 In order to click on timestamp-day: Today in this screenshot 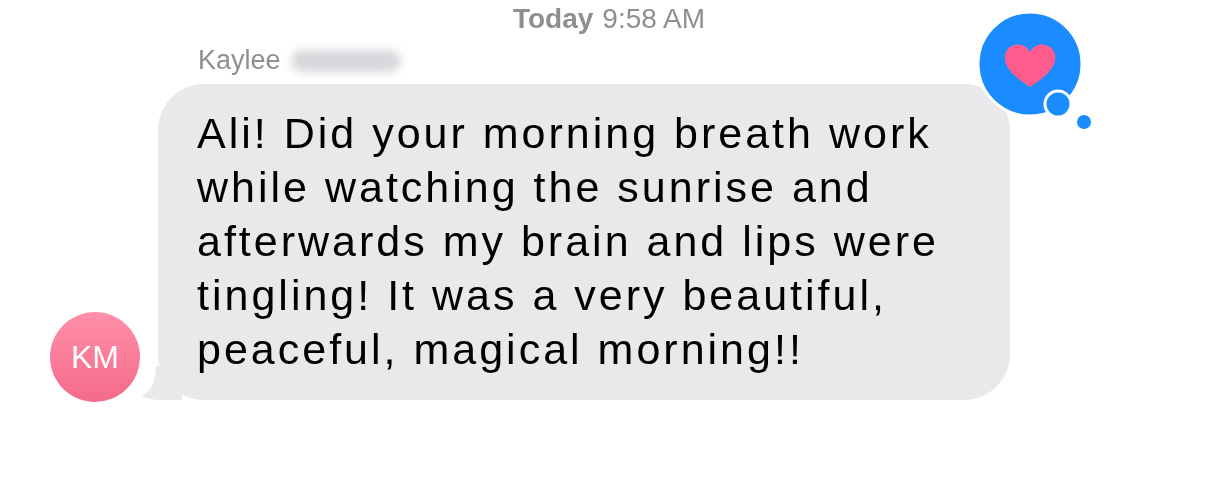, I will do `click(553, 19)`.